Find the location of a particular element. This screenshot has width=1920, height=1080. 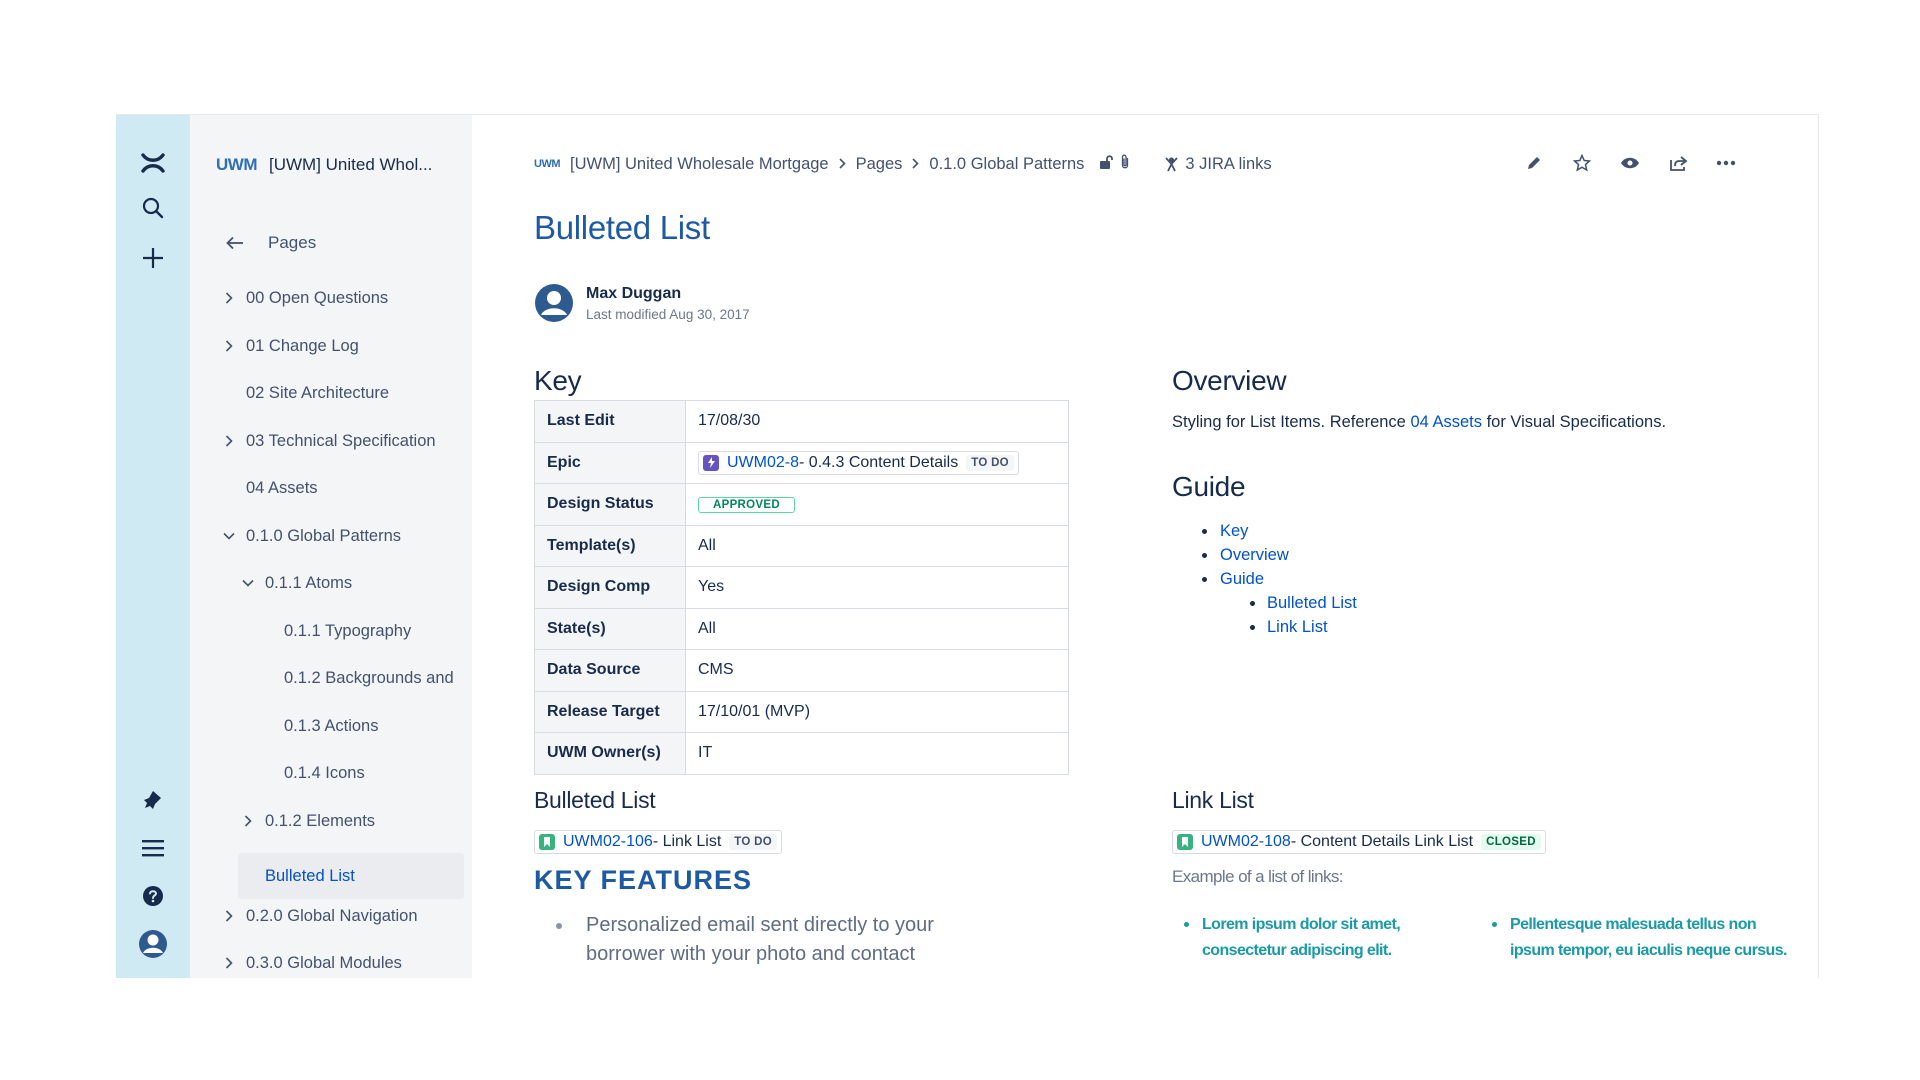

row-label: Last Edit is located at coordinates (610, 421).